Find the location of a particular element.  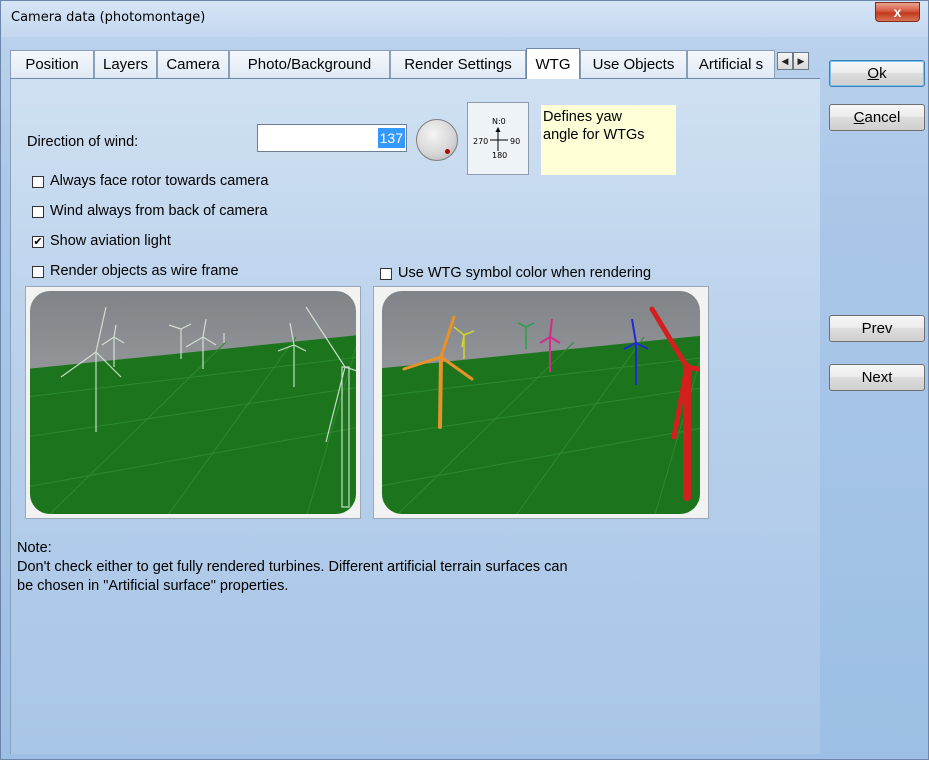

symbol-color-label: Use WTG symbol color when rendering is located at coordinates (524, 273).